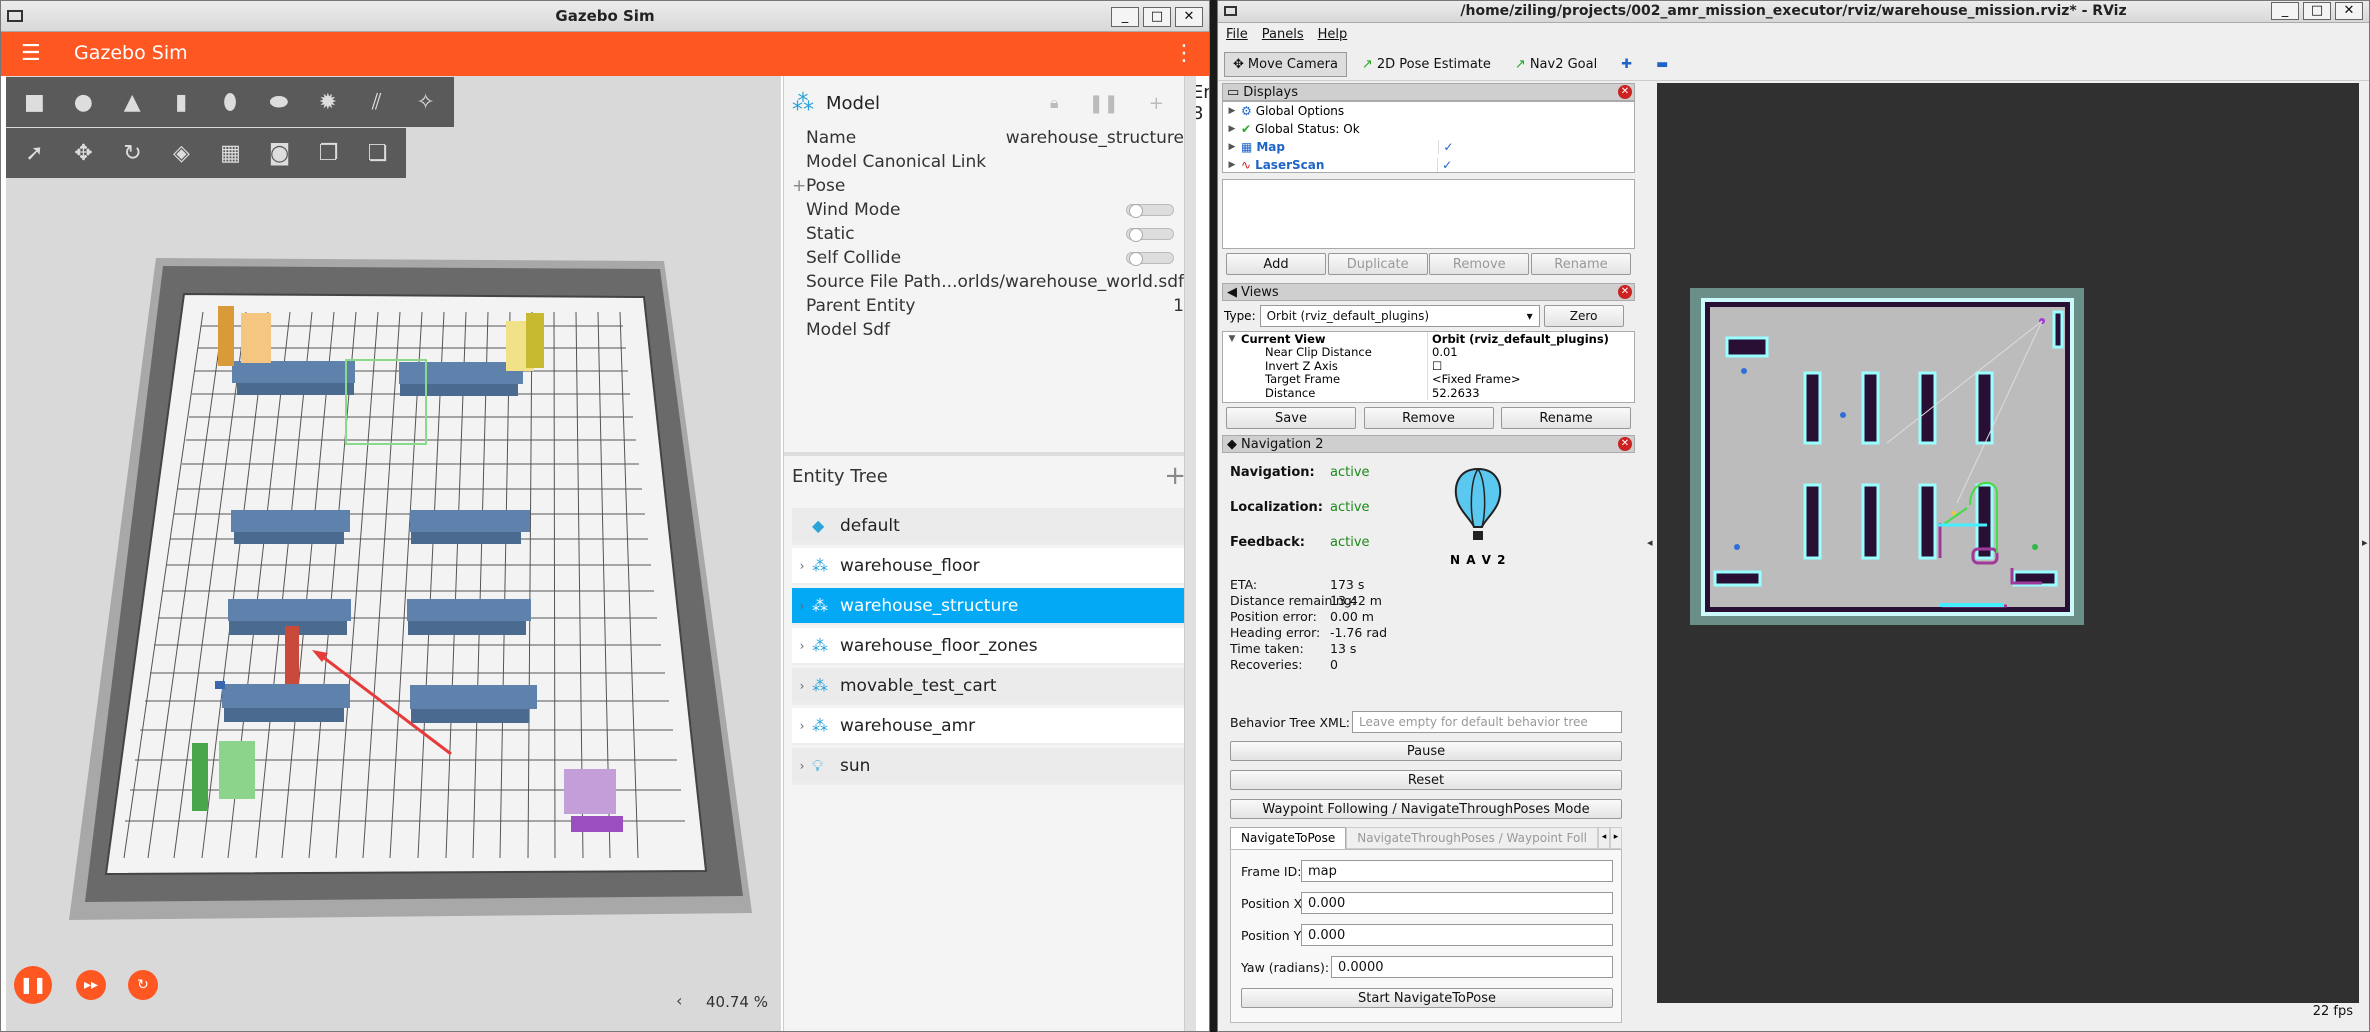 This screenshot has height=1032, width=2370. What do you see at coordinates (376, 102) in the screenshot?
I see `directional-light-icon: ⫽` at bounding box center [376, 102].